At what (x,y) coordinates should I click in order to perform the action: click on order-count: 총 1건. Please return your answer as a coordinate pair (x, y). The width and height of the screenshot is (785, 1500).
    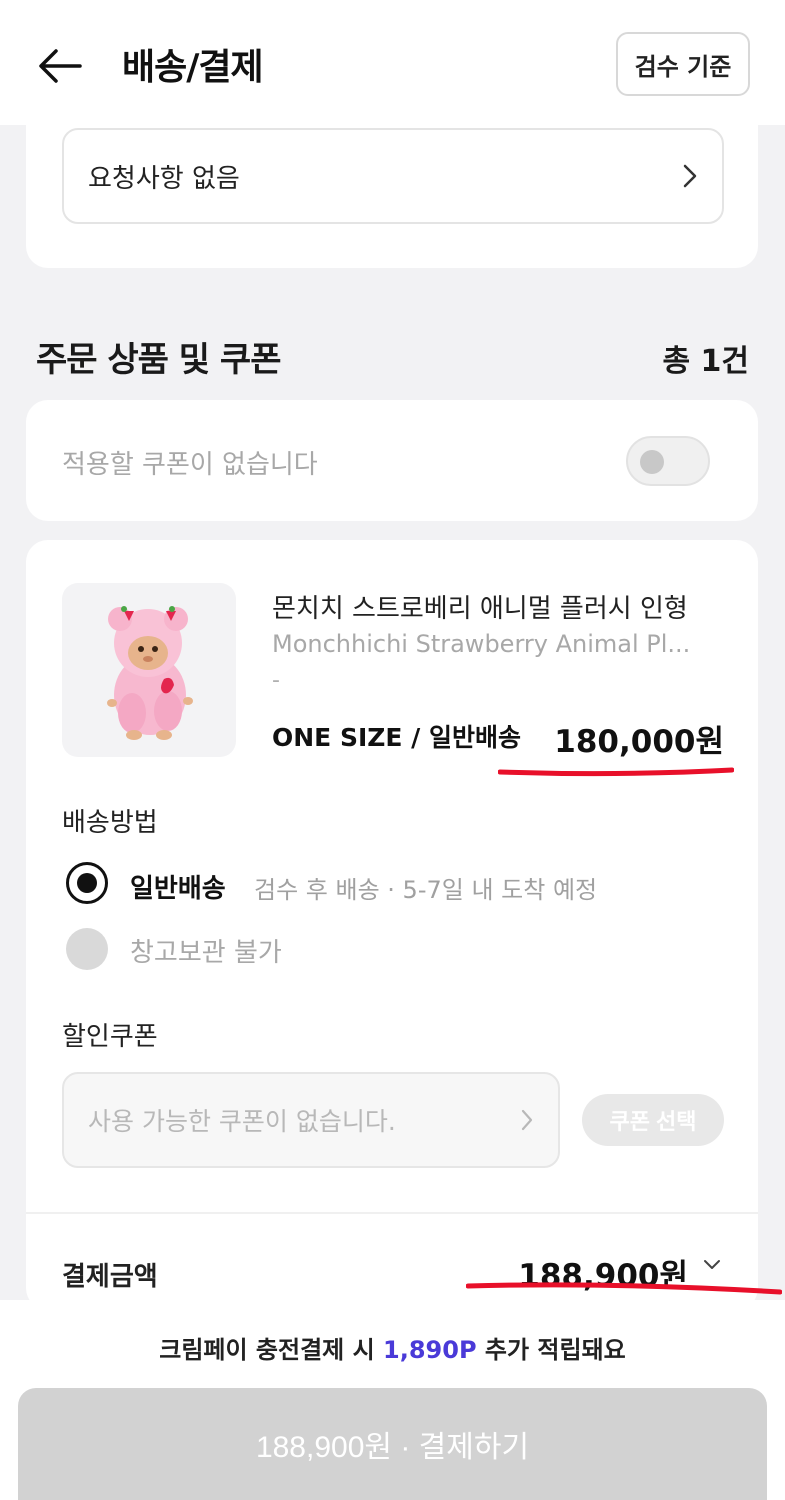
    Looking at the image, I should click on (705, 361).